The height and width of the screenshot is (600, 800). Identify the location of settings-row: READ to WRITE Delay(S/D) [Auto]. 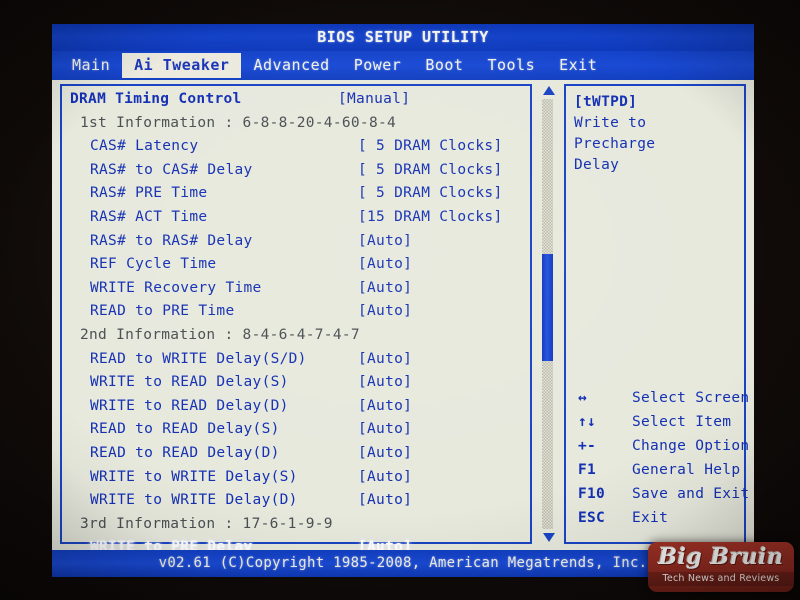
(296, 363).